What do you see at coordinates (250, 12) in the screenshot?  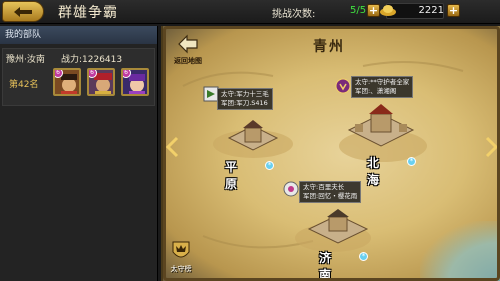 I see `top-bar: 群雄争霸 挑战次数: 5/5 + 2221 +` at bounding box center [250, 12].